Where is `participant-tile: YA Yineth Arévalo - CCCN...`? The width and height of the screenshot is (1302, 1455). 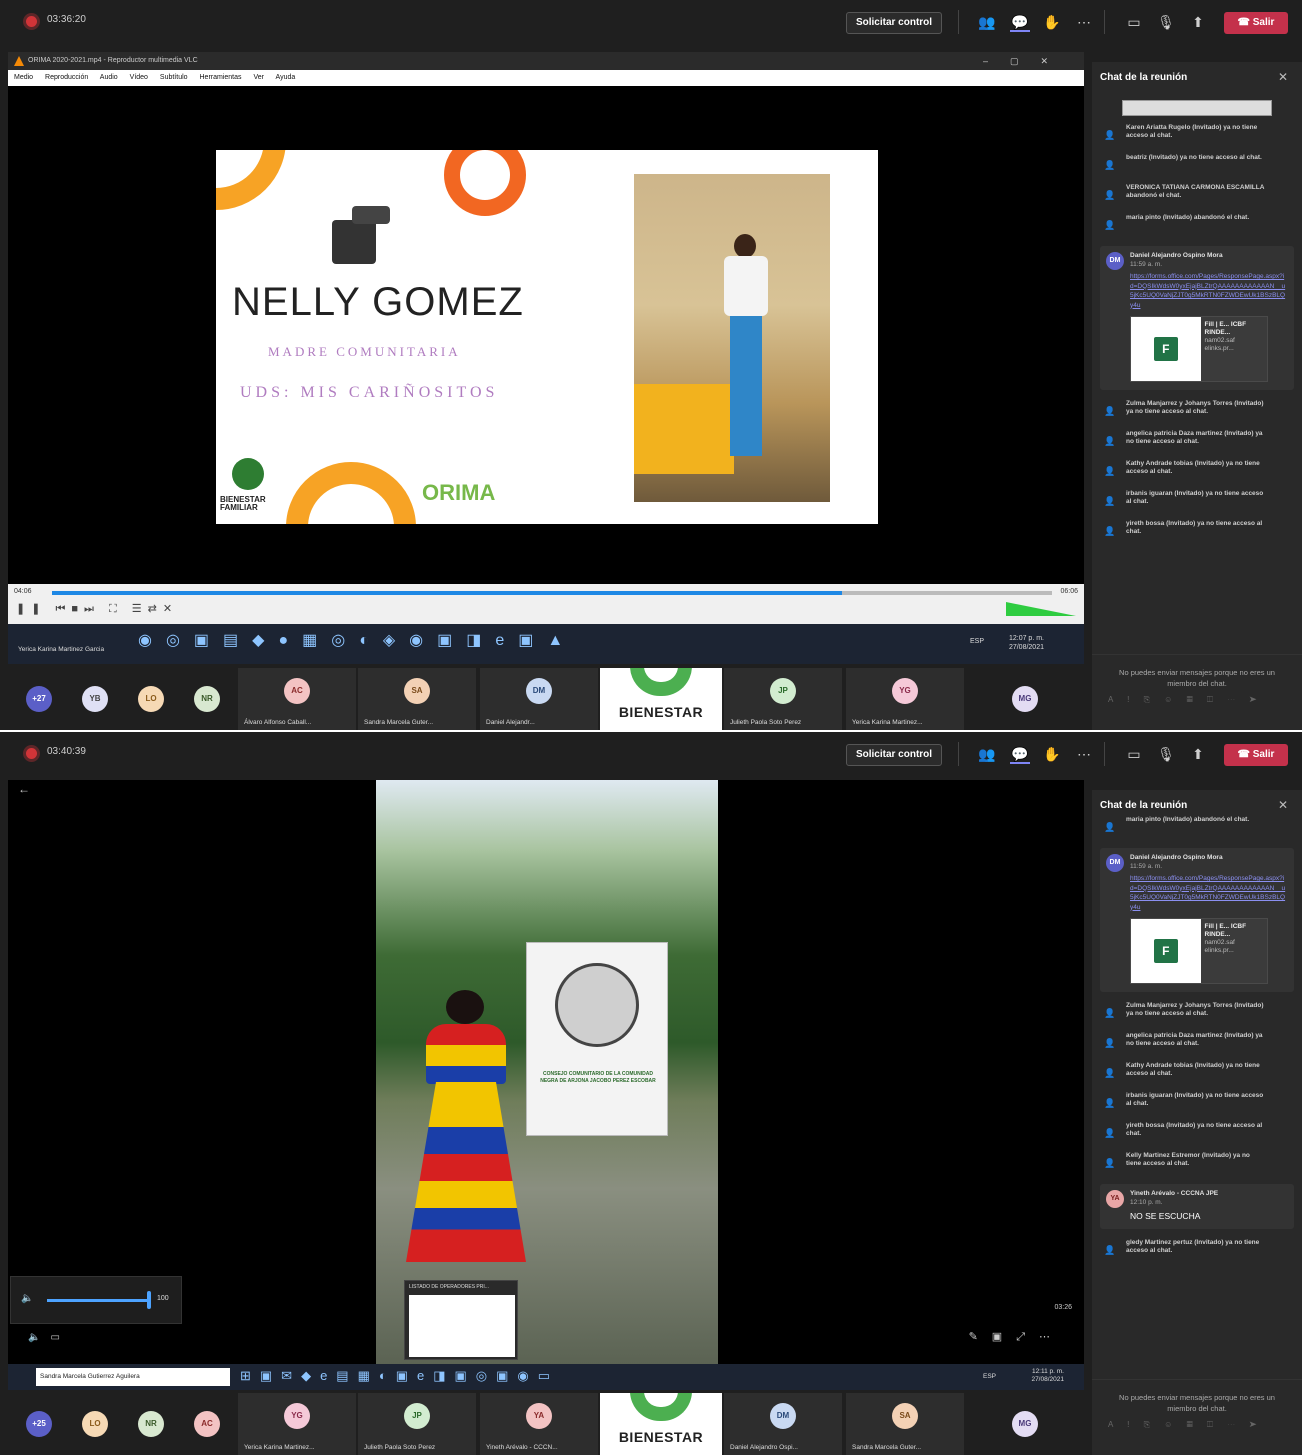 participant-tile: YA Yineth Arévalo - CCCN... is located at coordinates (539, 1424).